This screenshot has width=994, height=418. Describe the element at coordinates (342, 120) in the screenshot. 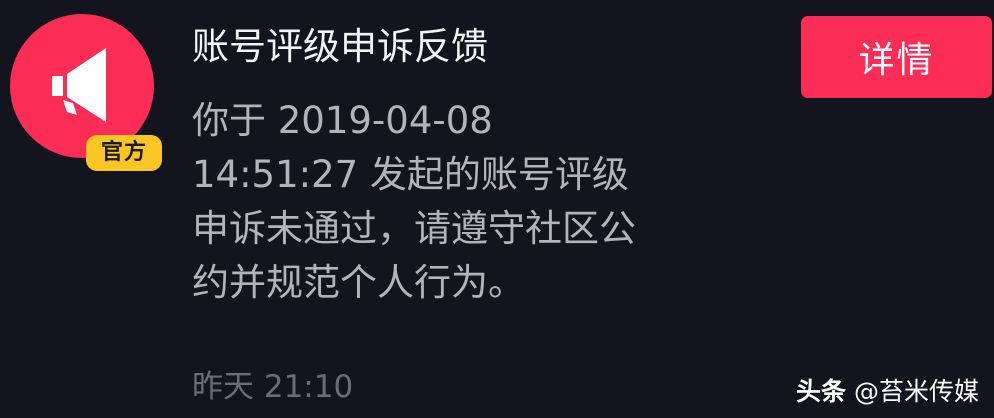

I see `message-line: 你于 2019-04-08` at that location.